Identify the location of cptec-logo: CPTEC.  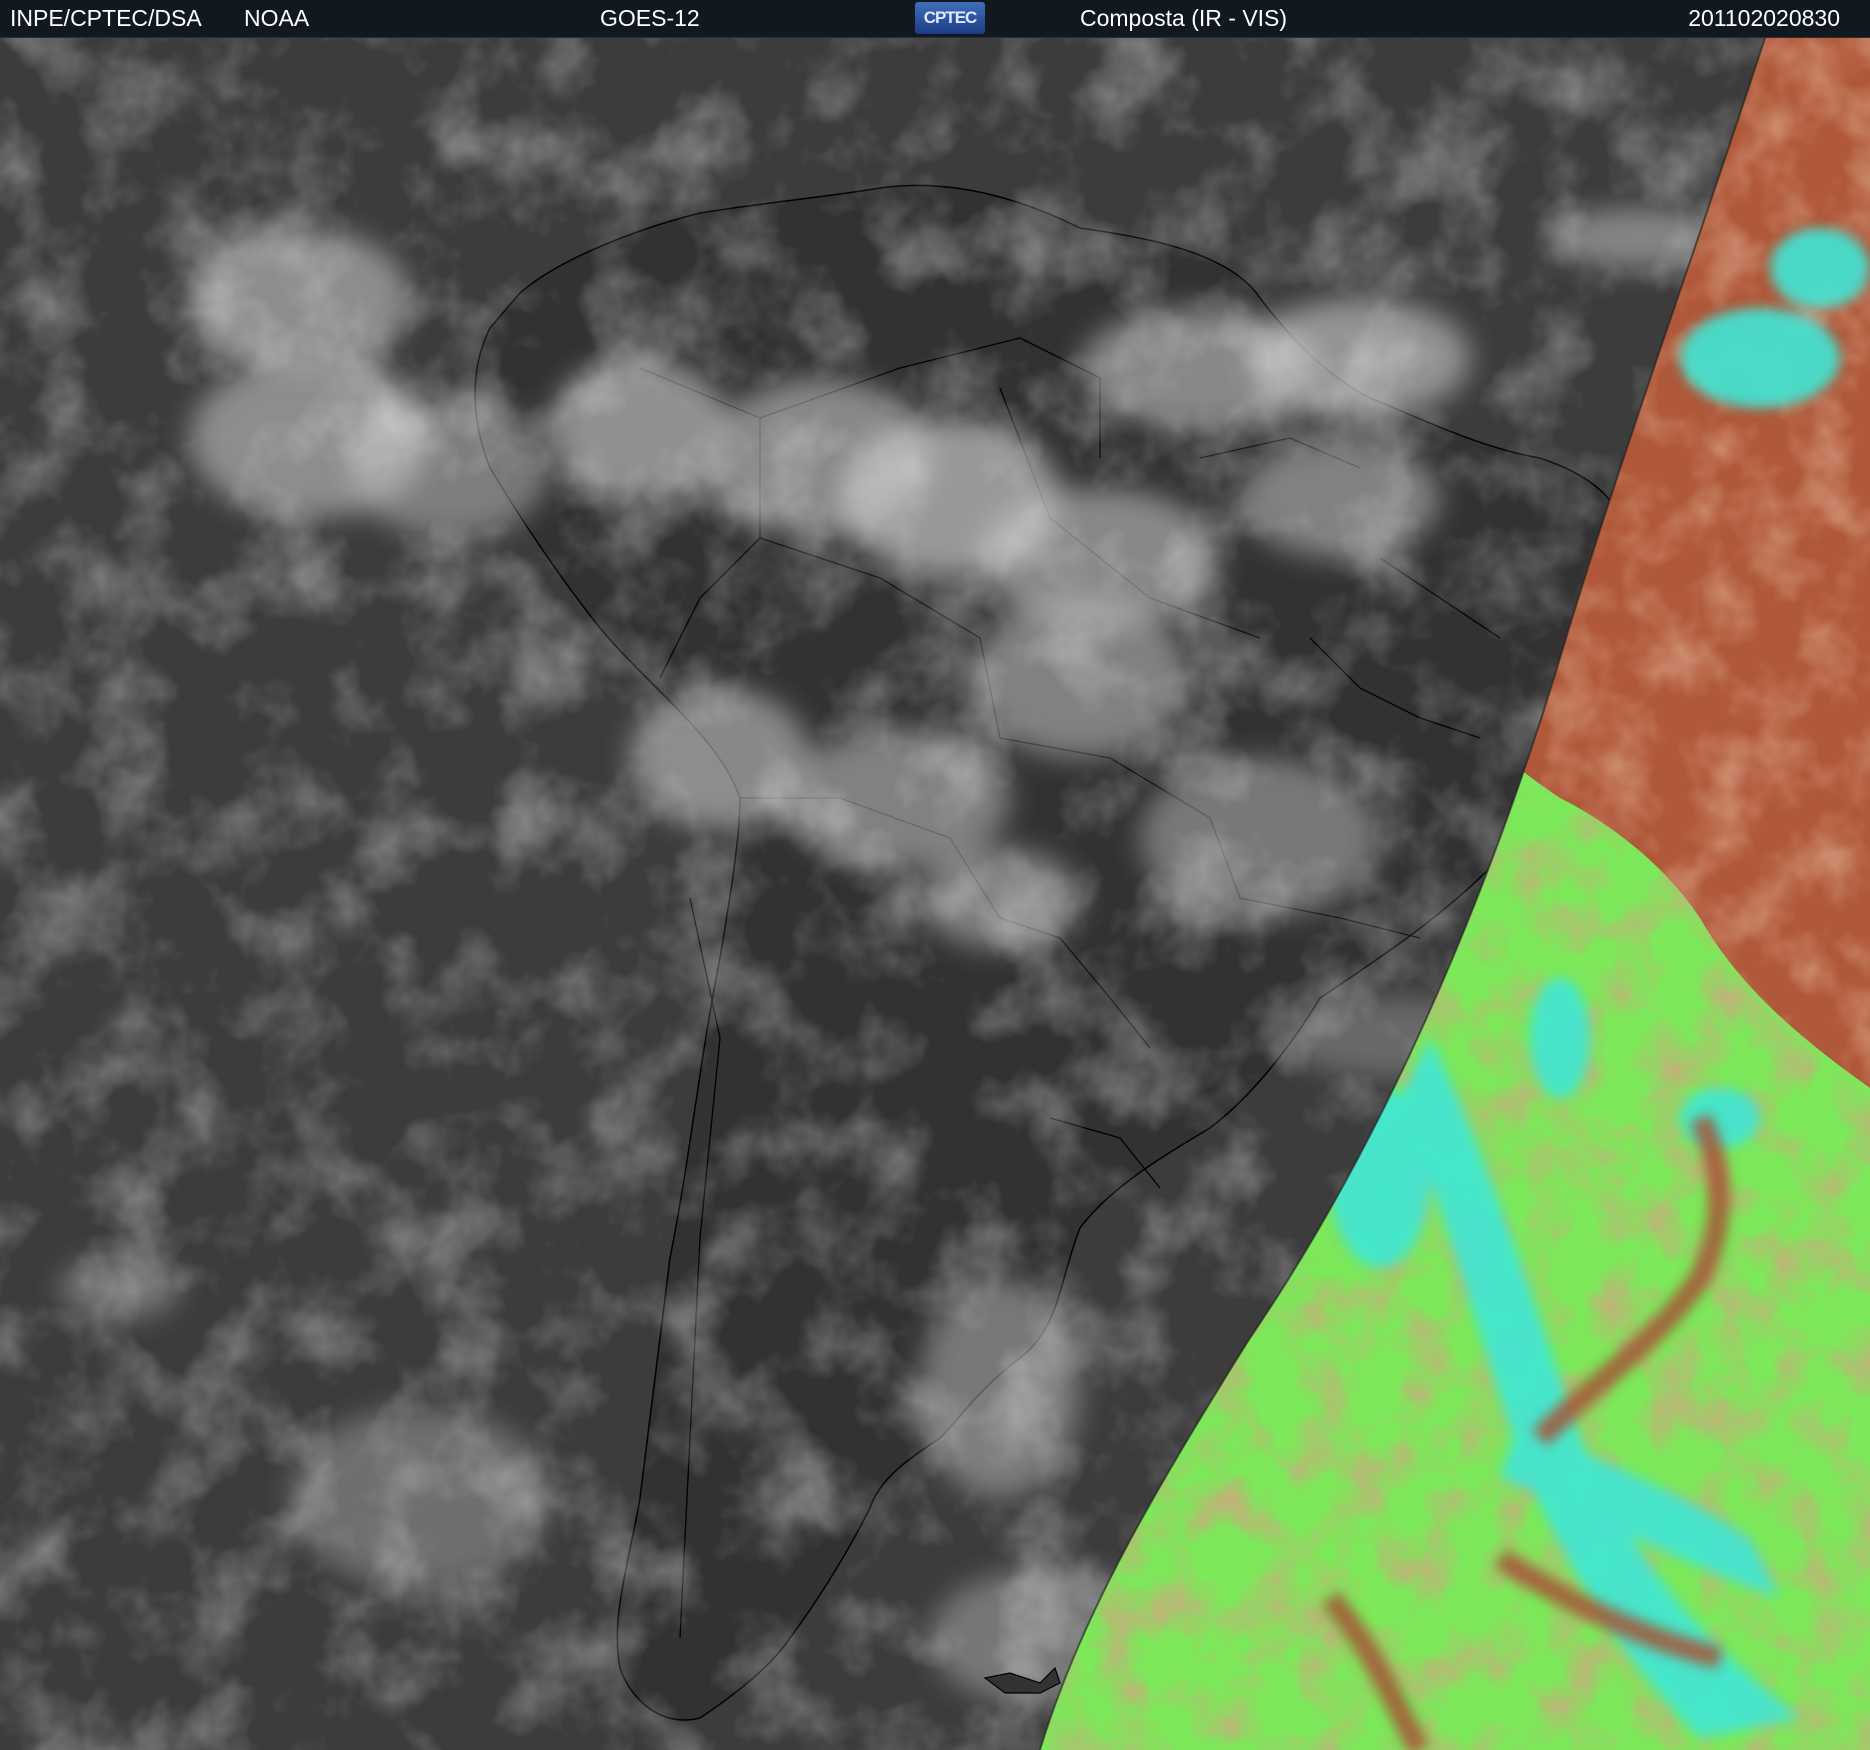
(950, 18).